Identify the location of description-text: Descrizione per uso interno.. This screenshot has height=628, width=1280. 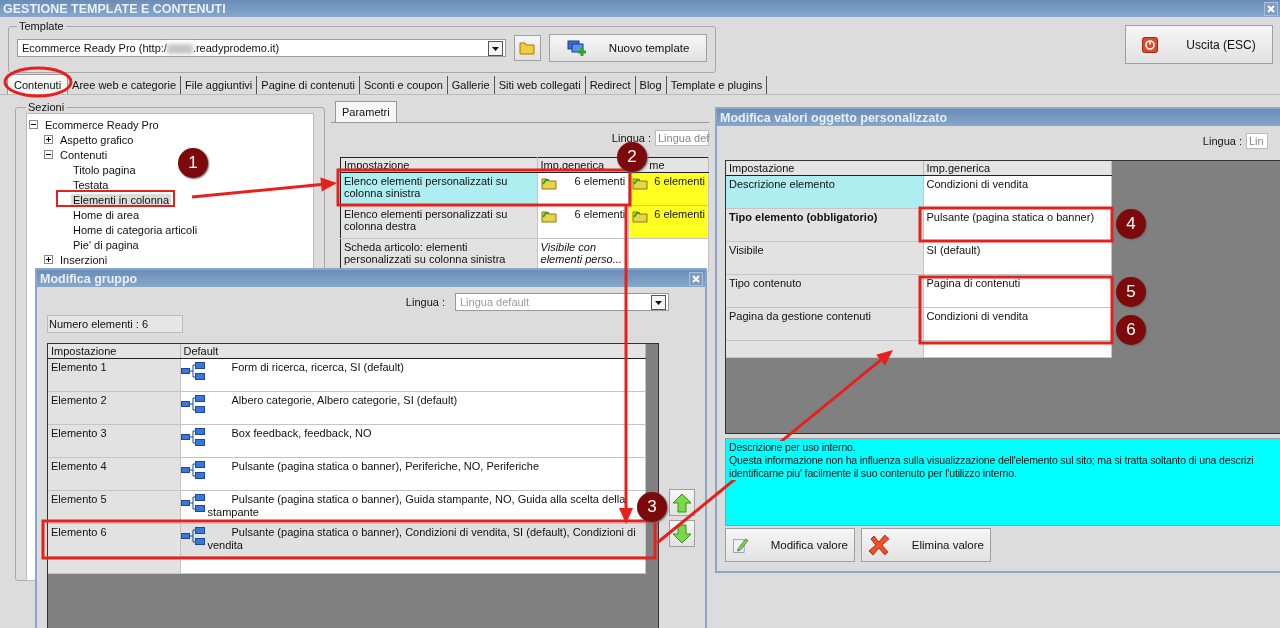
(792, 447).